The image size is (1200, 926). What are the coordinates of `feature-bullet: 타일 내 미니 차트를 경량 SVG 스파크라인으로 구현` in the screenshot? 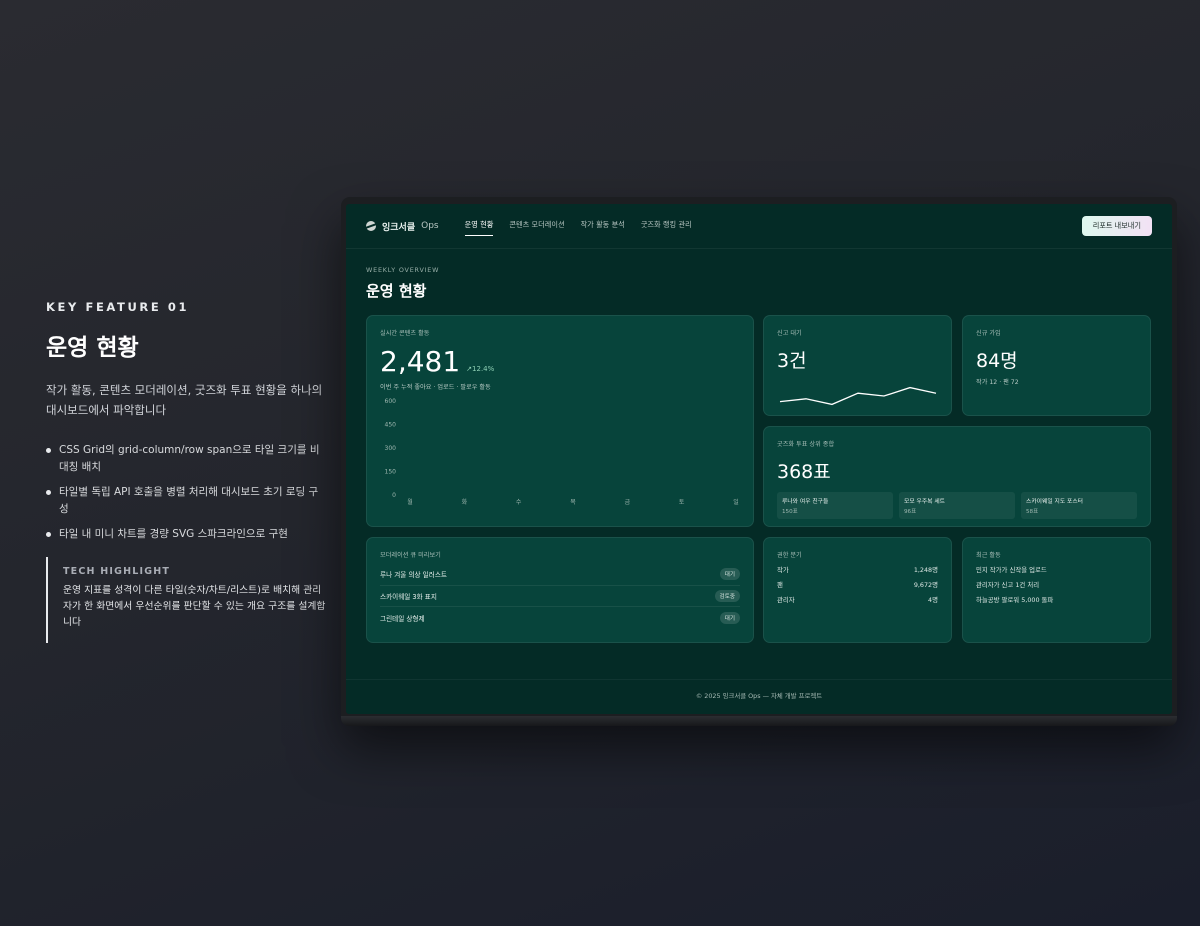 It's located at (186, 534).